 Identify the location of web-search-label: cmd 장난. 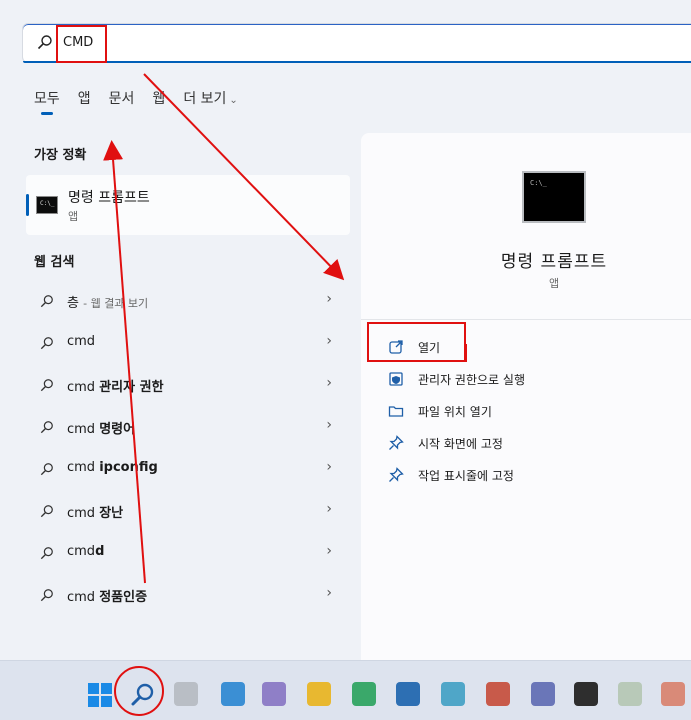
(95, 513).